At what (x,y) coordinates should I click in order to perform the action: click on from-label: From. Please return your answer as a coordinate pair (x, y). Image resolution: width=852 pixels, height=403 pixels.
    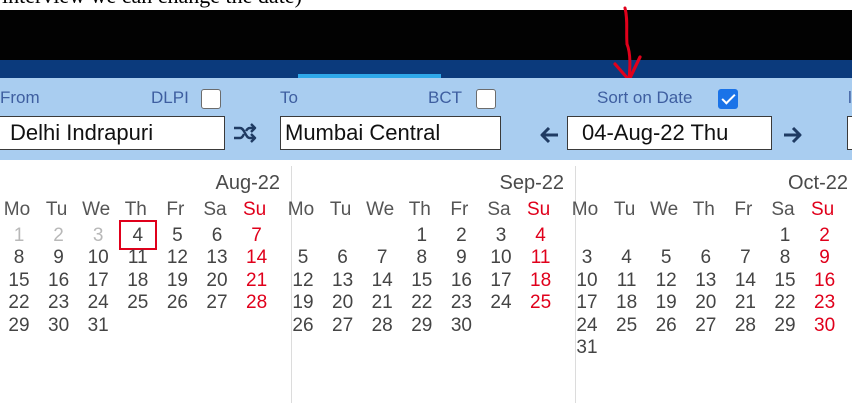
    Looking at the image, I should click on (20, 97).